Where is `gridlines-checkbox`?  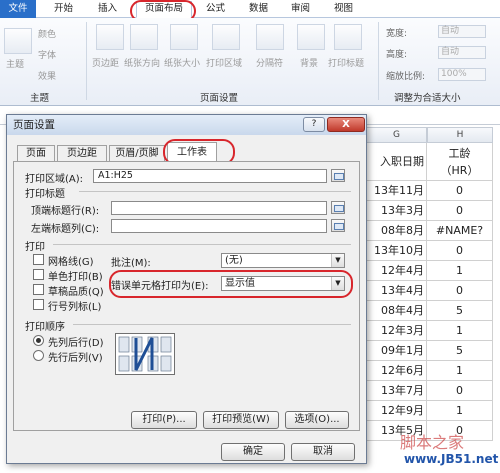
gridlines-checkbox is located at coordinates (38, 259).